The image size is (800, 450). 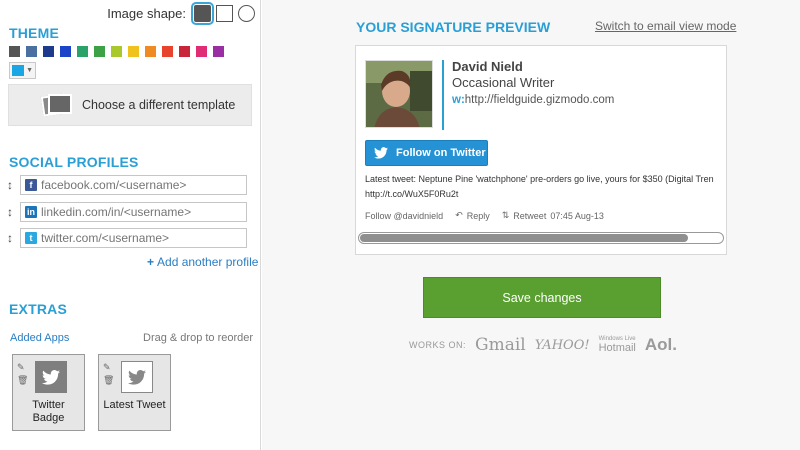 I want to click on horizontal-scrollbar, so click(x=541, y=238).